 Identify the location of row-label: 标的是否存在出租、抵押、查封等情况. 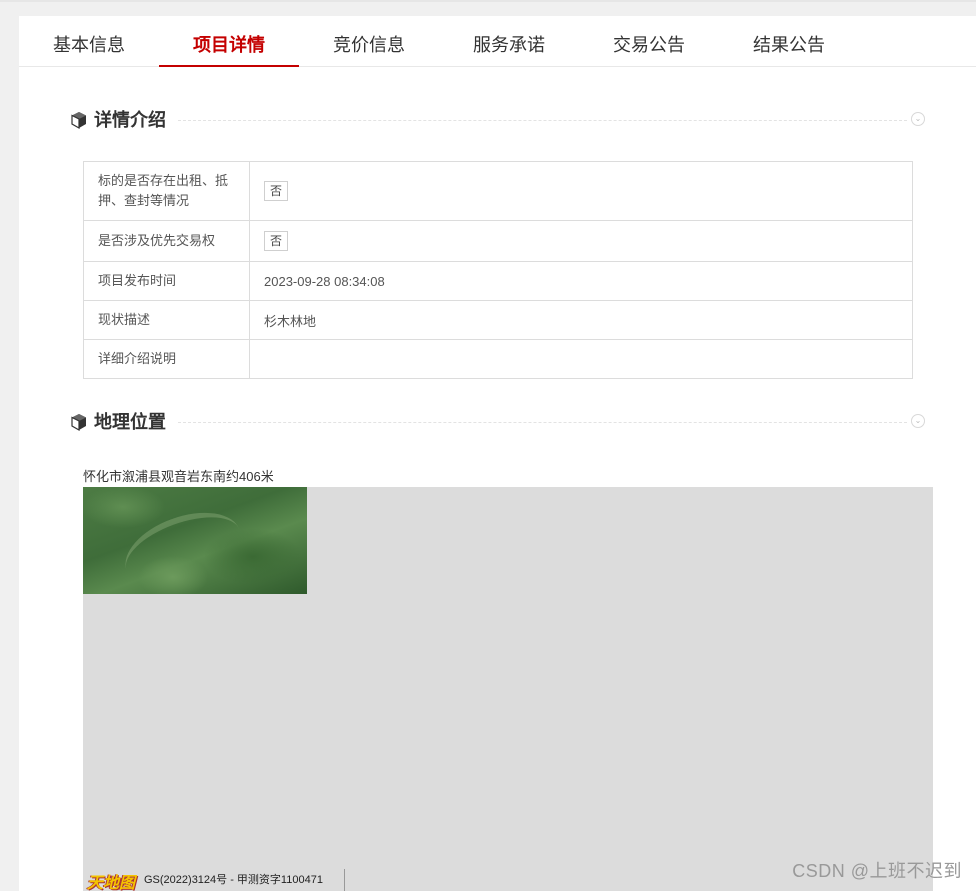
(166, 191).